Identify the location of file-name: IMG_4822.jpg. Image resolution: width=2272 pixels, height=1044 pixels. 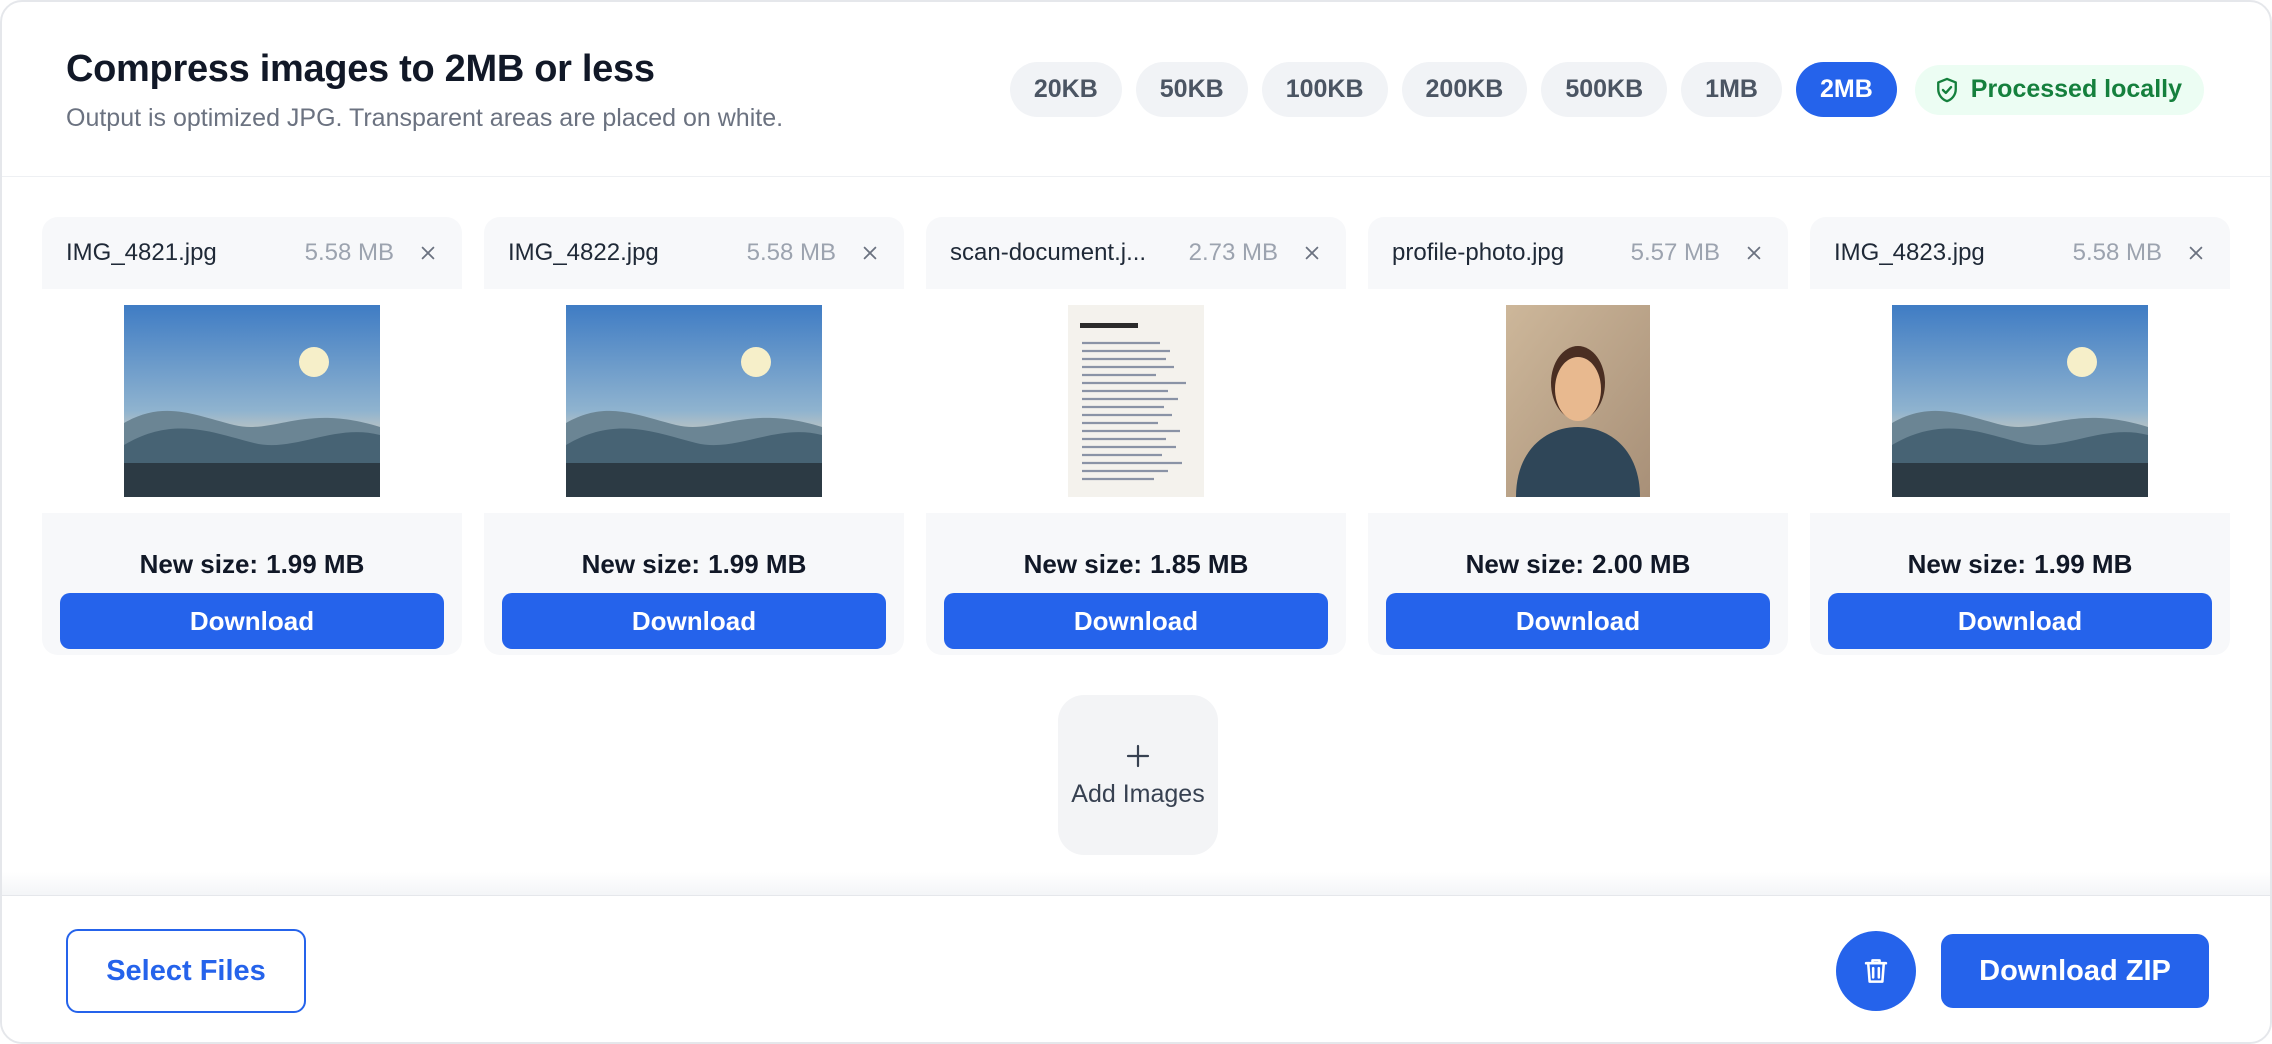
(583, 252).